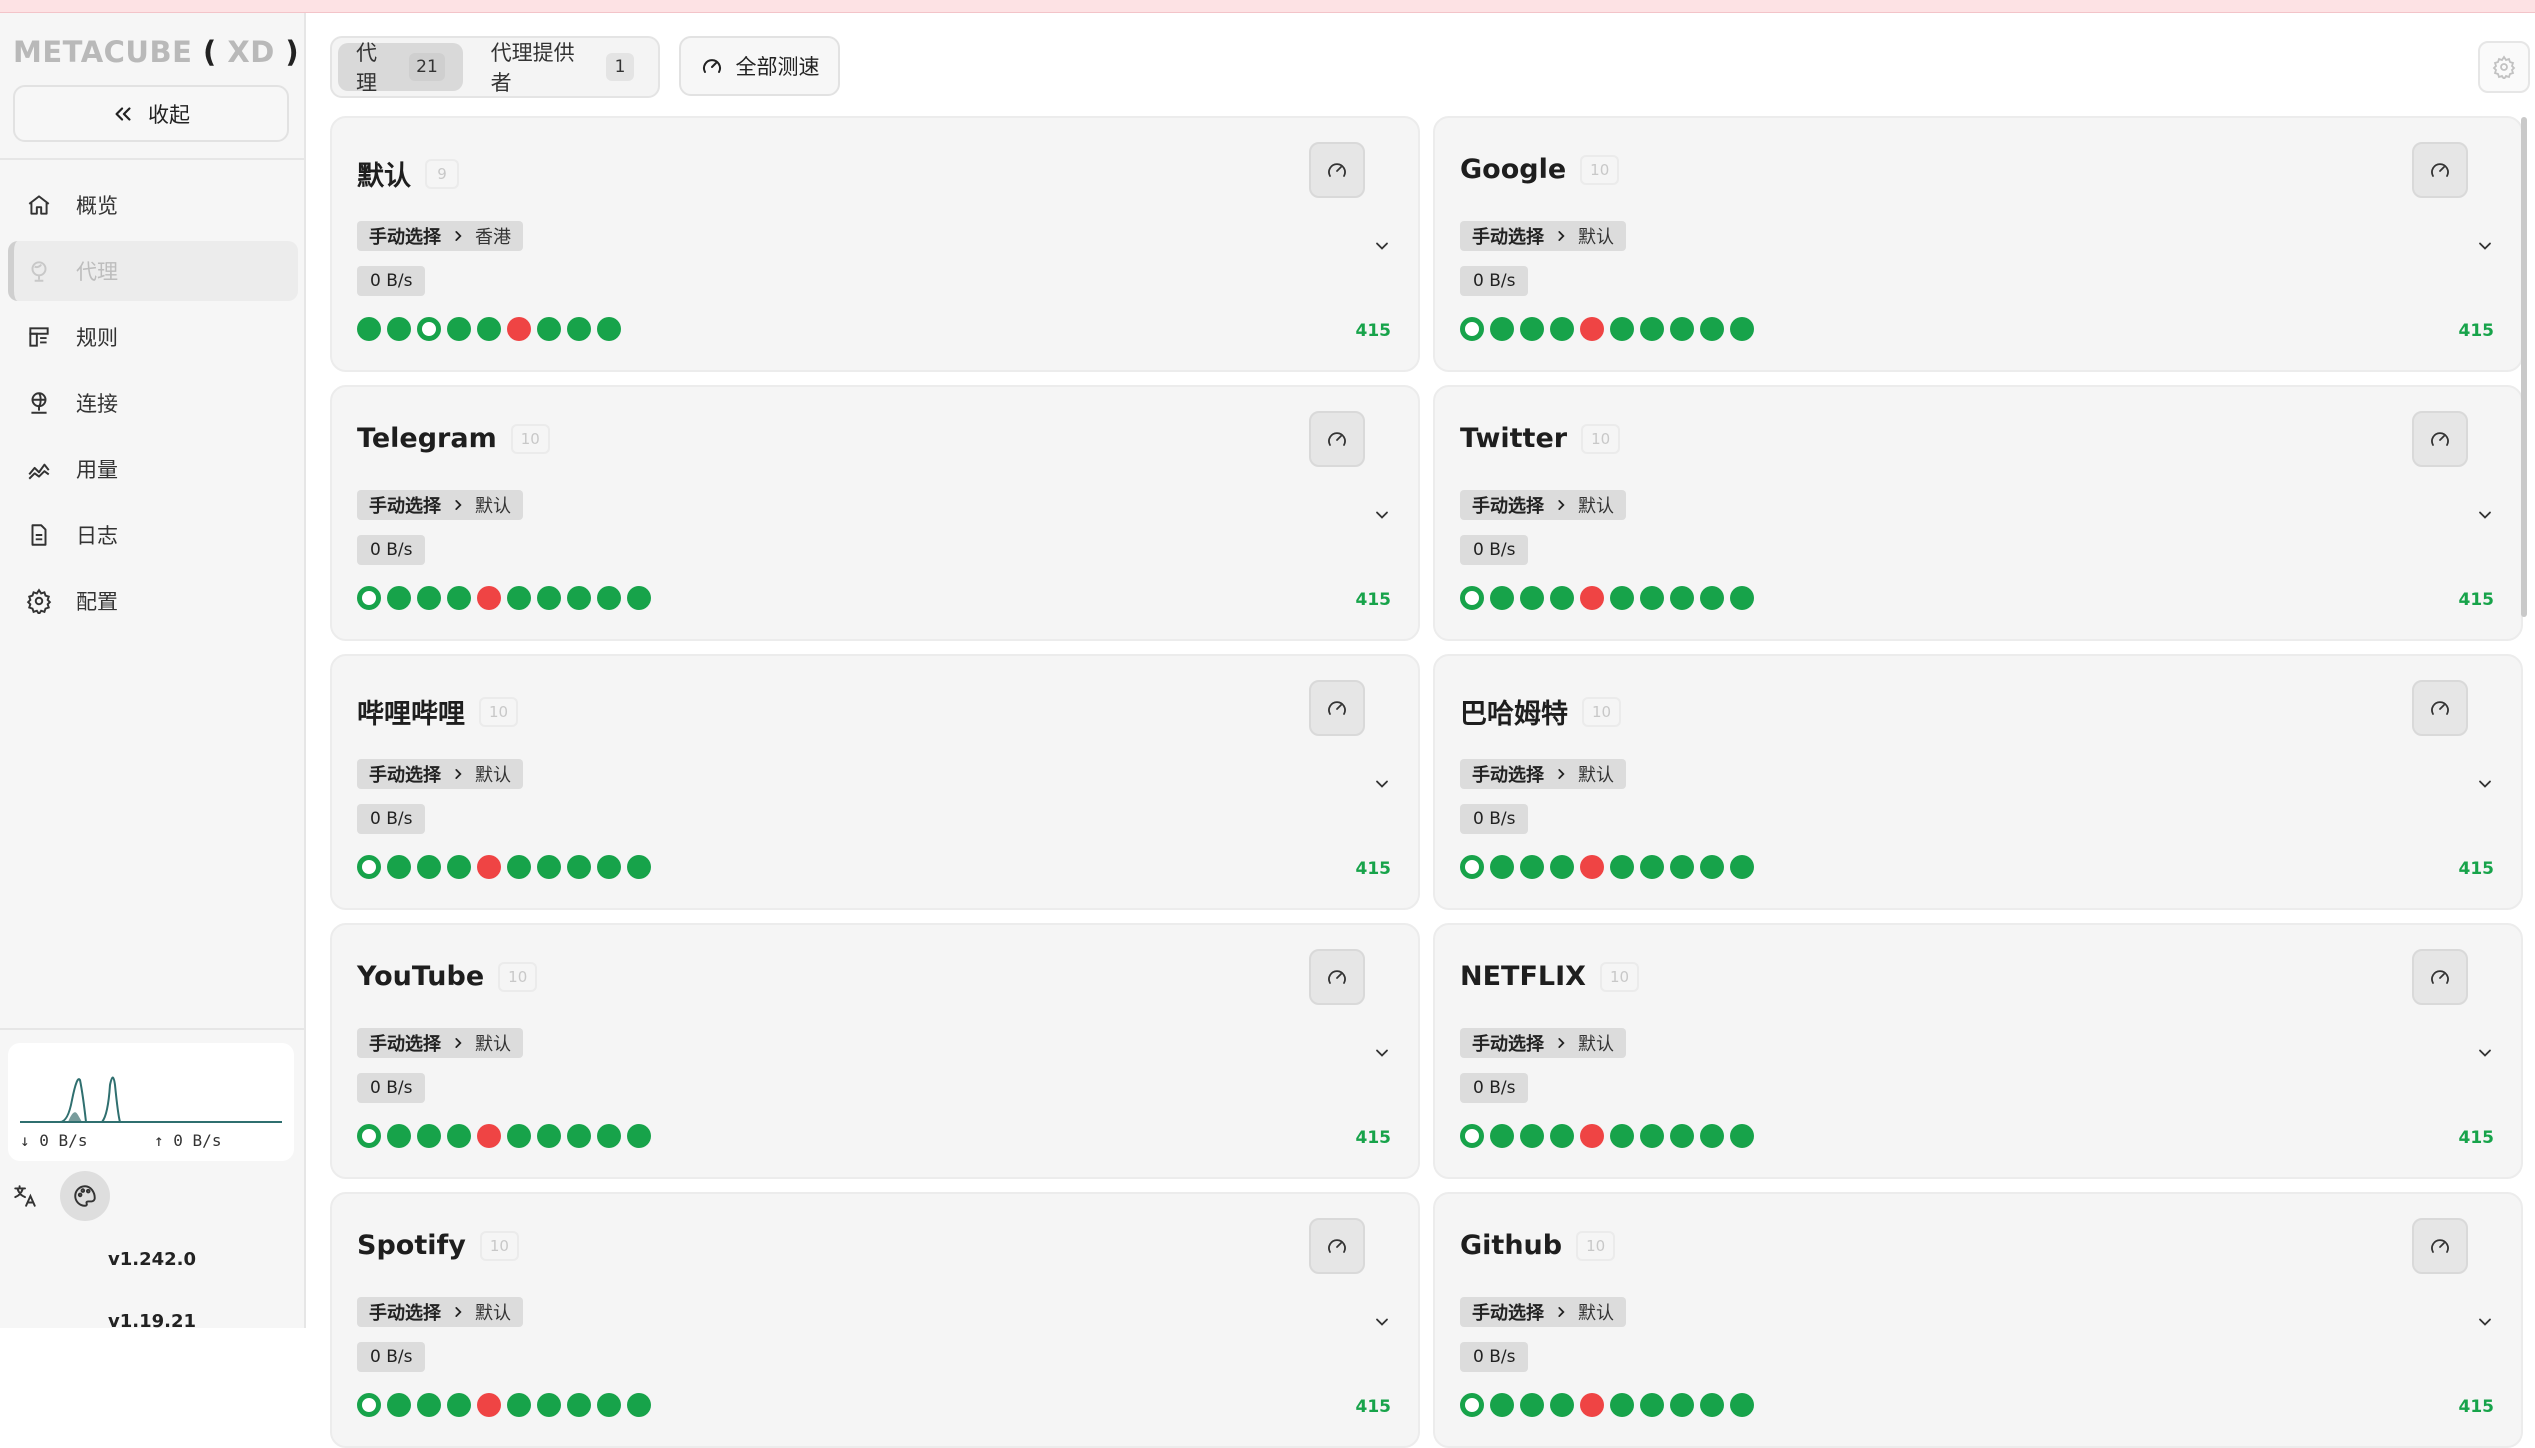  What do you see at coordinates (153, 403) in the screenshot?
I see `sidebar-item-connections: 连接` at bounding box center [153, 403].